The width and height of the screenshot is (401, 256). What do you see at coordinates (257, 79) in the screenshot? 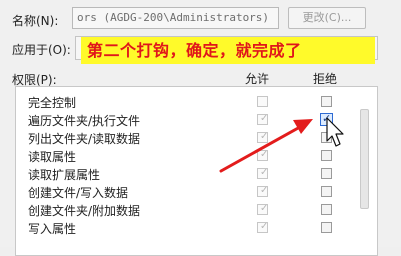
I see `allow-column-header: 允许` at bounding box center [257, 79].